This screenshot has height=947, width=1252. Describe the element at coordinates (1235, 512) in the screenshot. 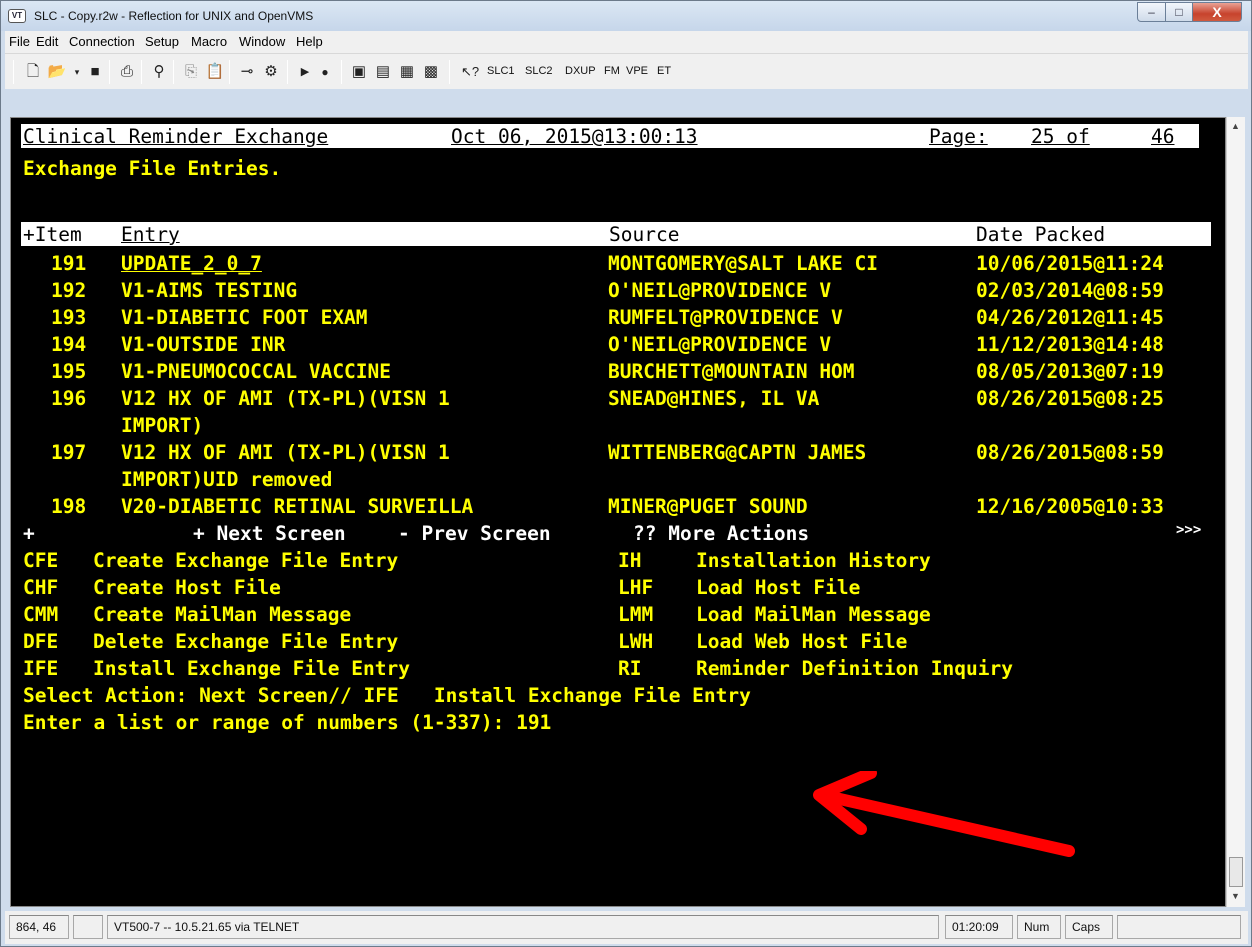

I see `vertical-scrollbar: ▲ ▼` at that location.